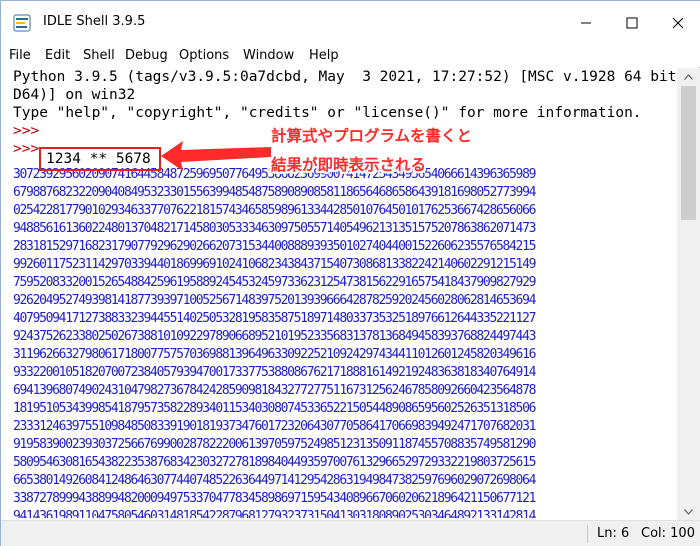  Describe the element at coordinates (349, 165) in the screenshot. I see `annotation-text: 結果が即時表示される` at that location.